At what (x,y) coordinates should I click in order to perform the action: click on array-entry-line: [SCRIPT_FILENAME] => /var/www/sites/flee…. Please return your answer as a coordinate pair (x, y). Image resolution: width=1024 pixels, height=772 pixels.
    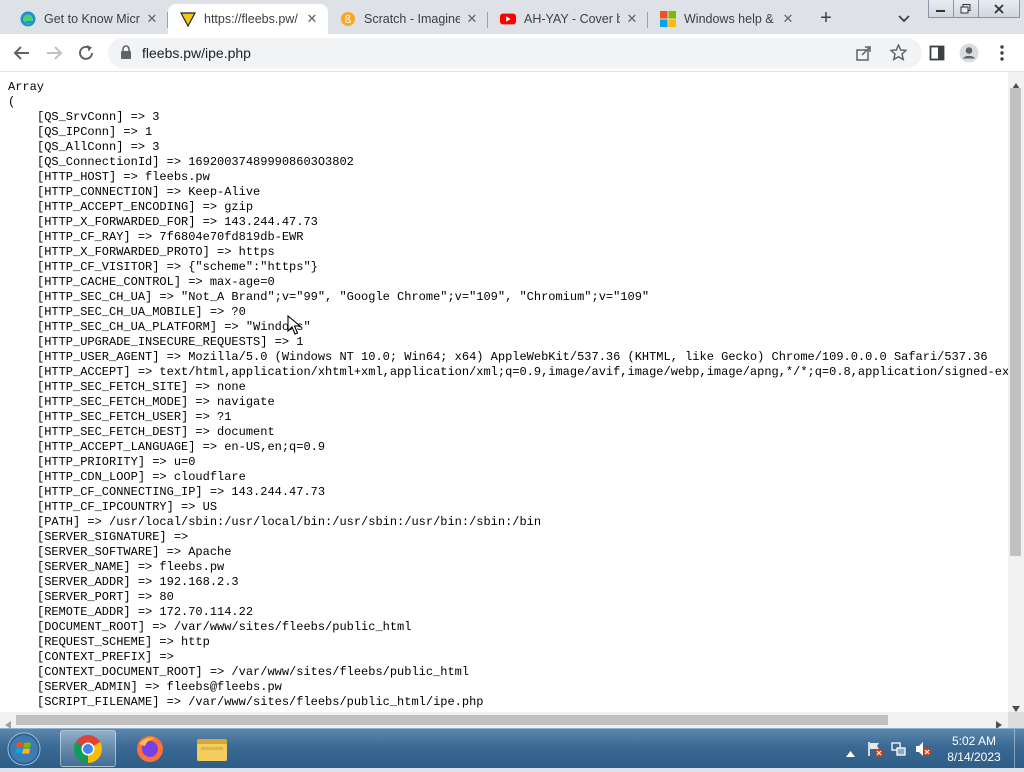
    Looking at the image, I should click on (260, 702).